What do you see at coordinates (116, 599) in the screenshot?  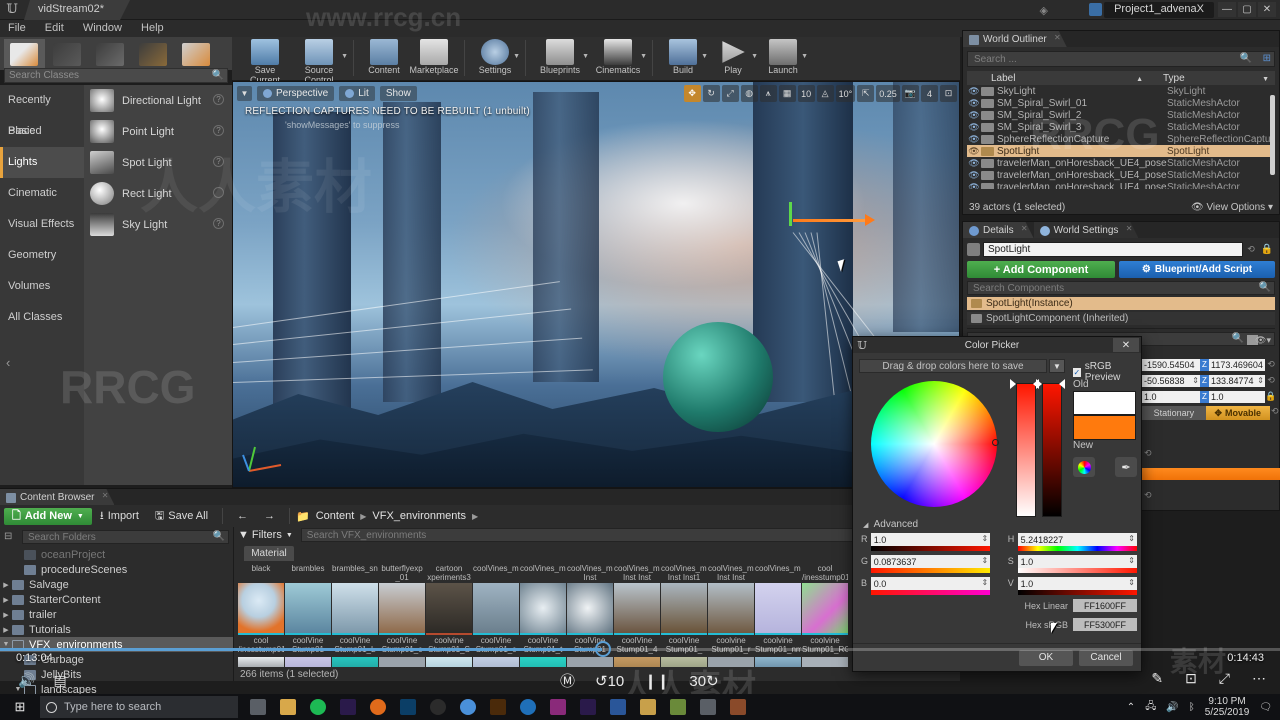 I see `tree-node: ▶ StarterContent` at bounding box center [116, 599].